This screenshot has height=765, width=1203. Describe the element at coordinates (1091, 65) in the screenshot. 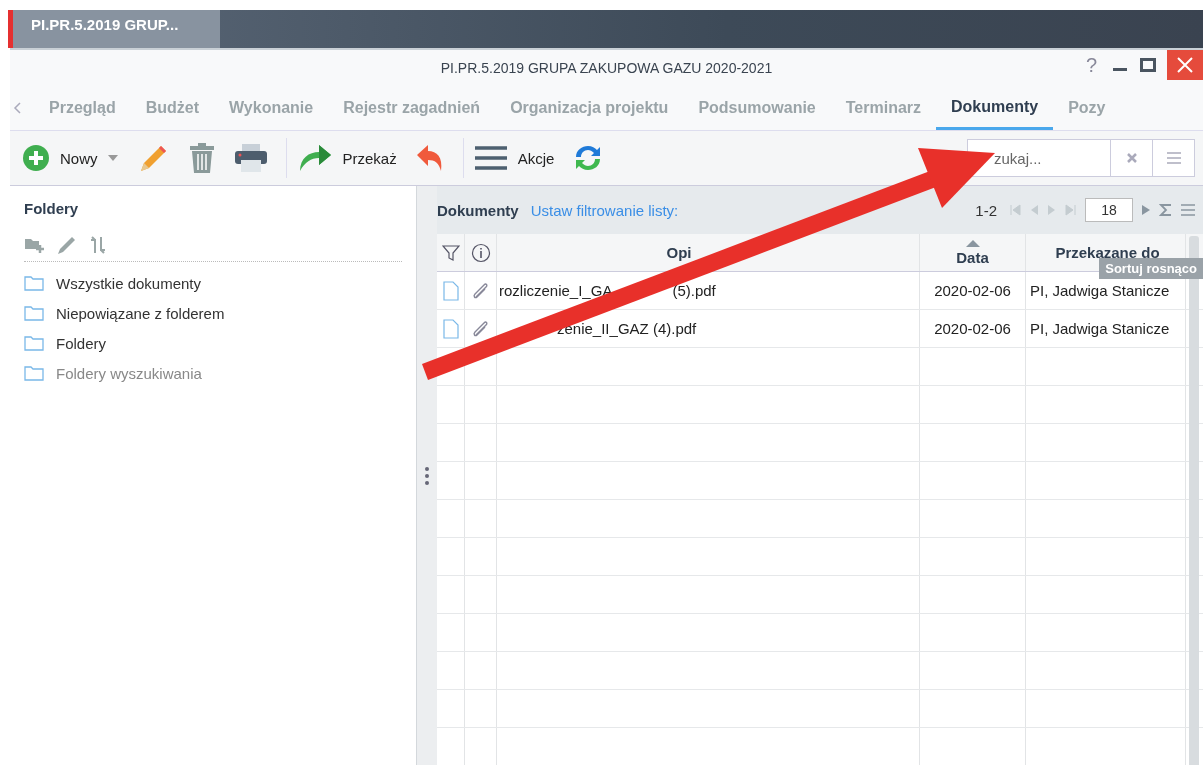

I see `help-button: ?` at that location.